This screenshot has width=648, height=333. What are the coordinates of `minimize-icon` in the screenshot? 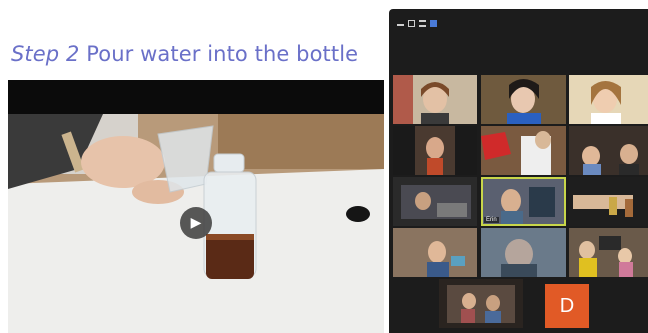 It's located at (400, 23).